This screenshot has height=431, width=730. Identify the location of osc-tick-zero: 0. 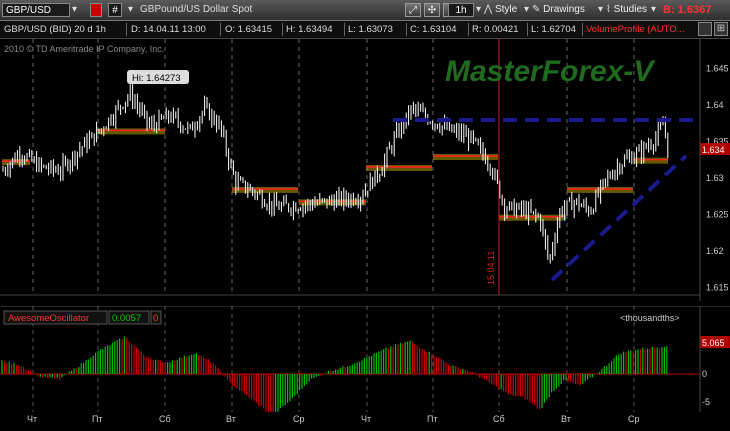
(704, 374).